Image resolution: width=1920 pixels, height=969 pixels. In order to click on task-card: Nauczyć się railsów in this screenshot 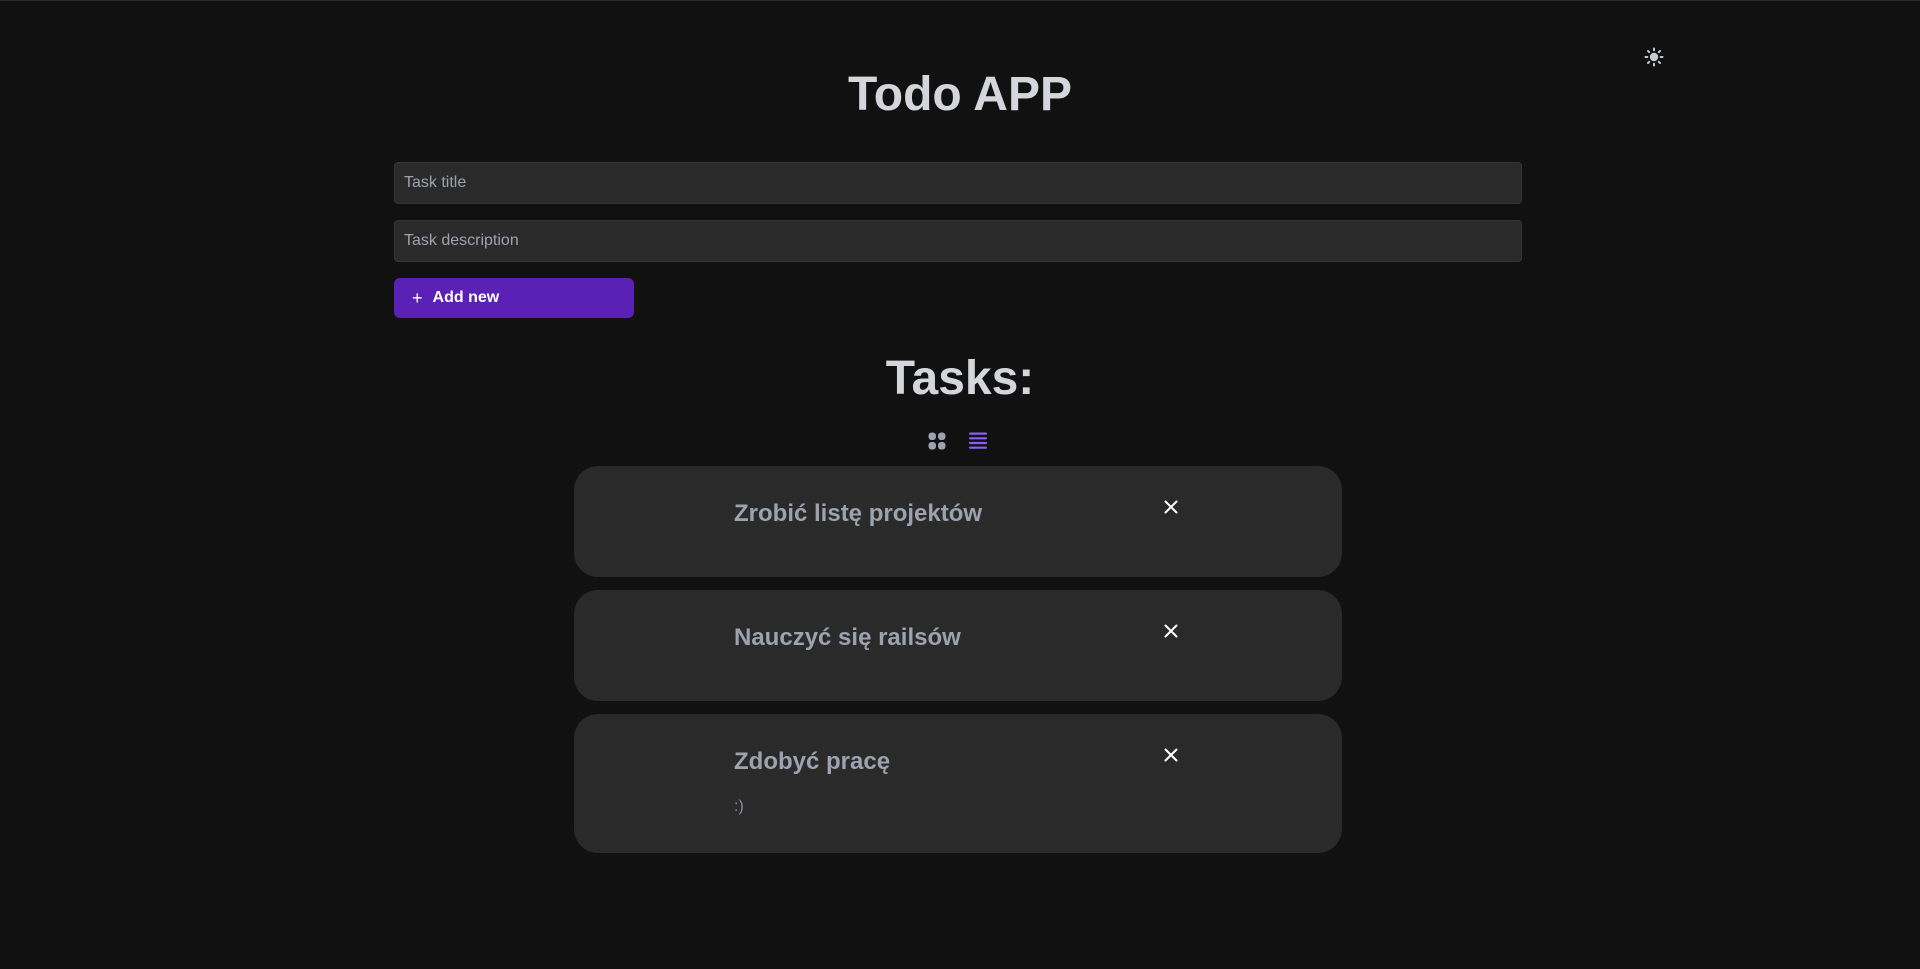, I will do `click(958, 645)`.